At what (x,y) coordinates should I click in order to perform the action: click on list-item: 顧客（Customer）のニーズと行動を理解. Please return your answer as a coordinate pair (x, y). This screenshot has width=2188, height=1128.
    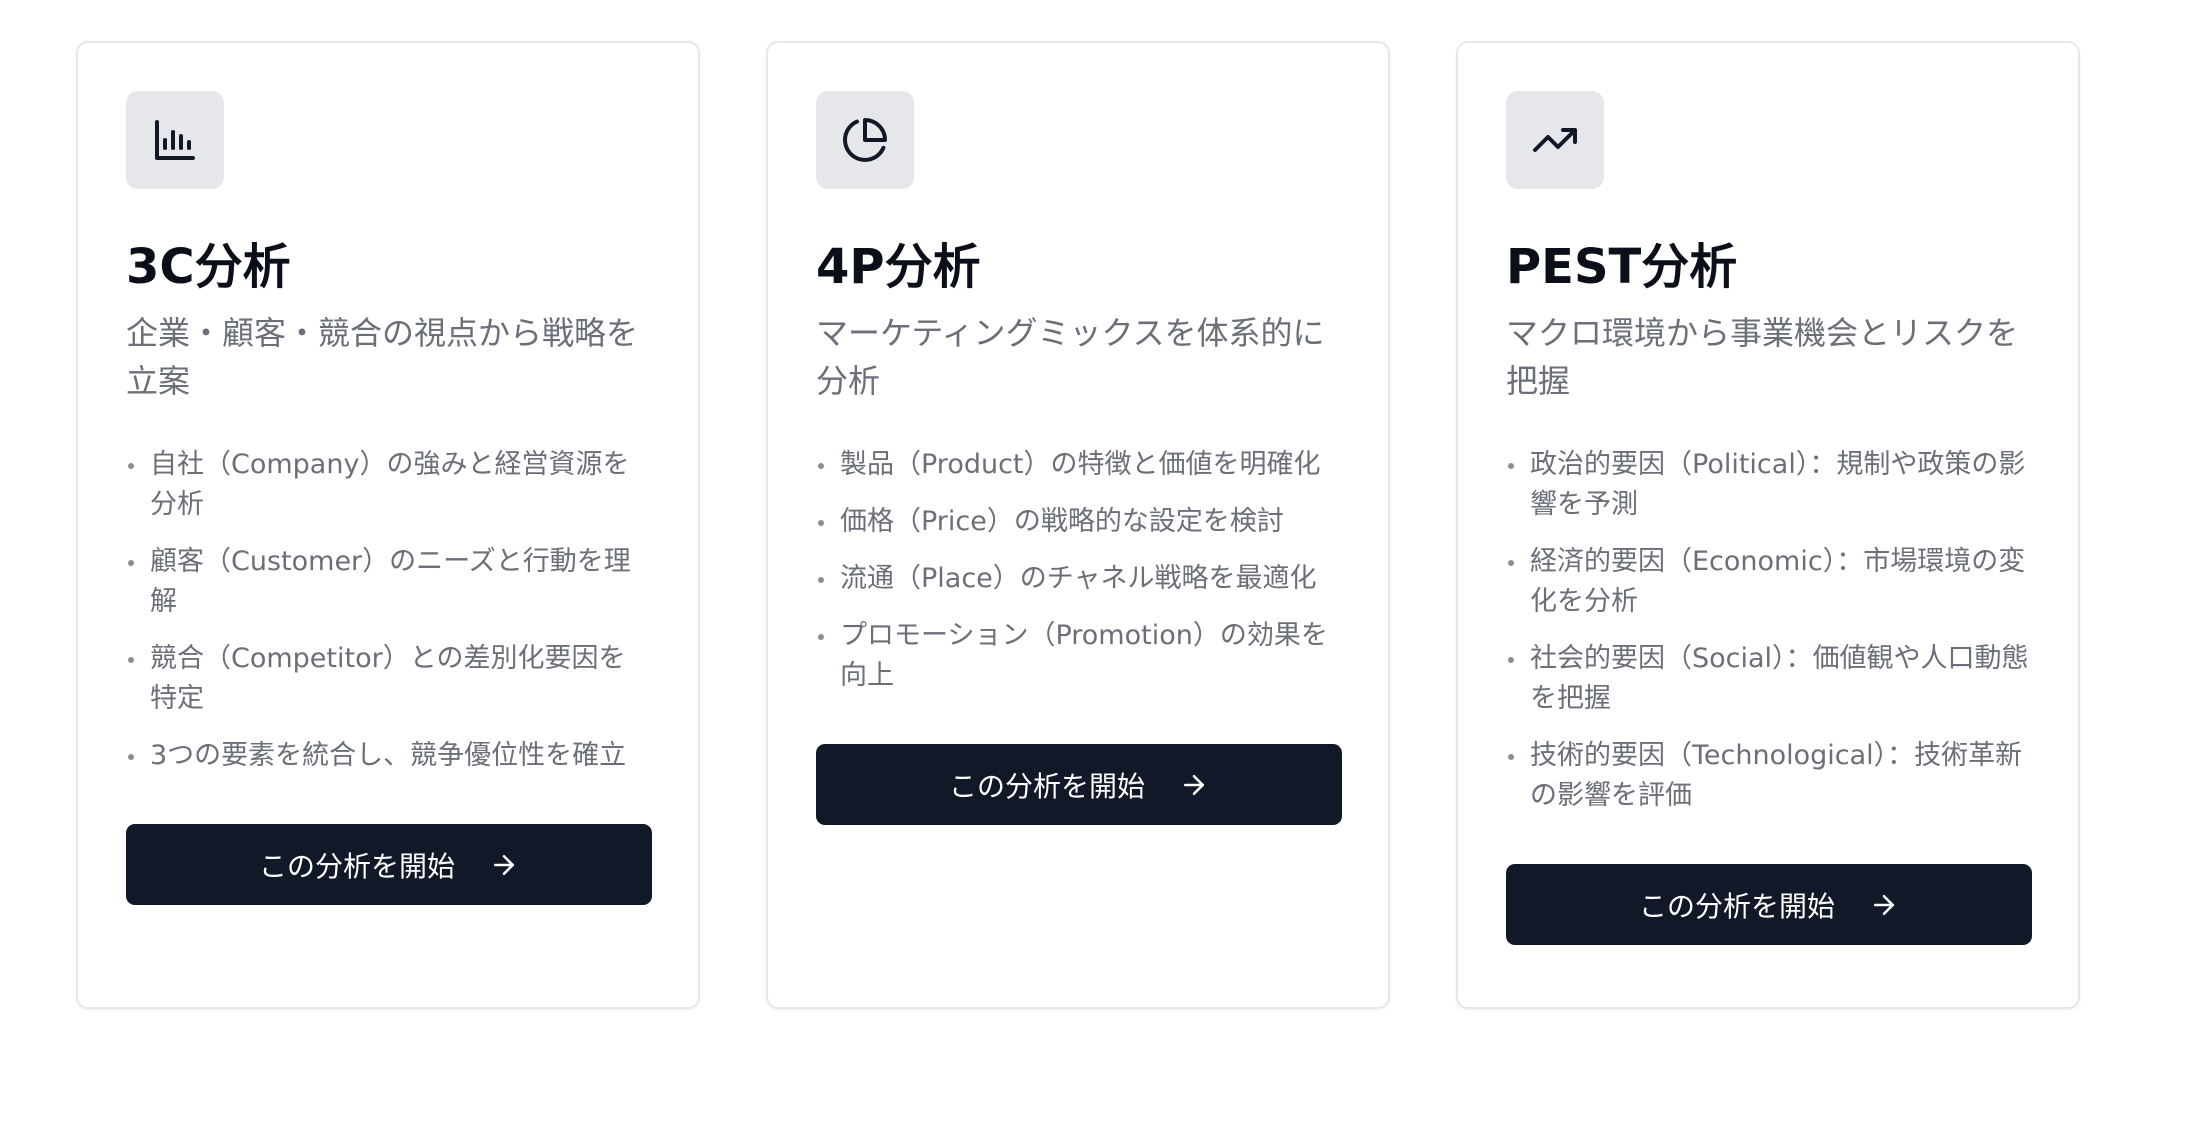
    Looking at the image, I should click on (388, 582).